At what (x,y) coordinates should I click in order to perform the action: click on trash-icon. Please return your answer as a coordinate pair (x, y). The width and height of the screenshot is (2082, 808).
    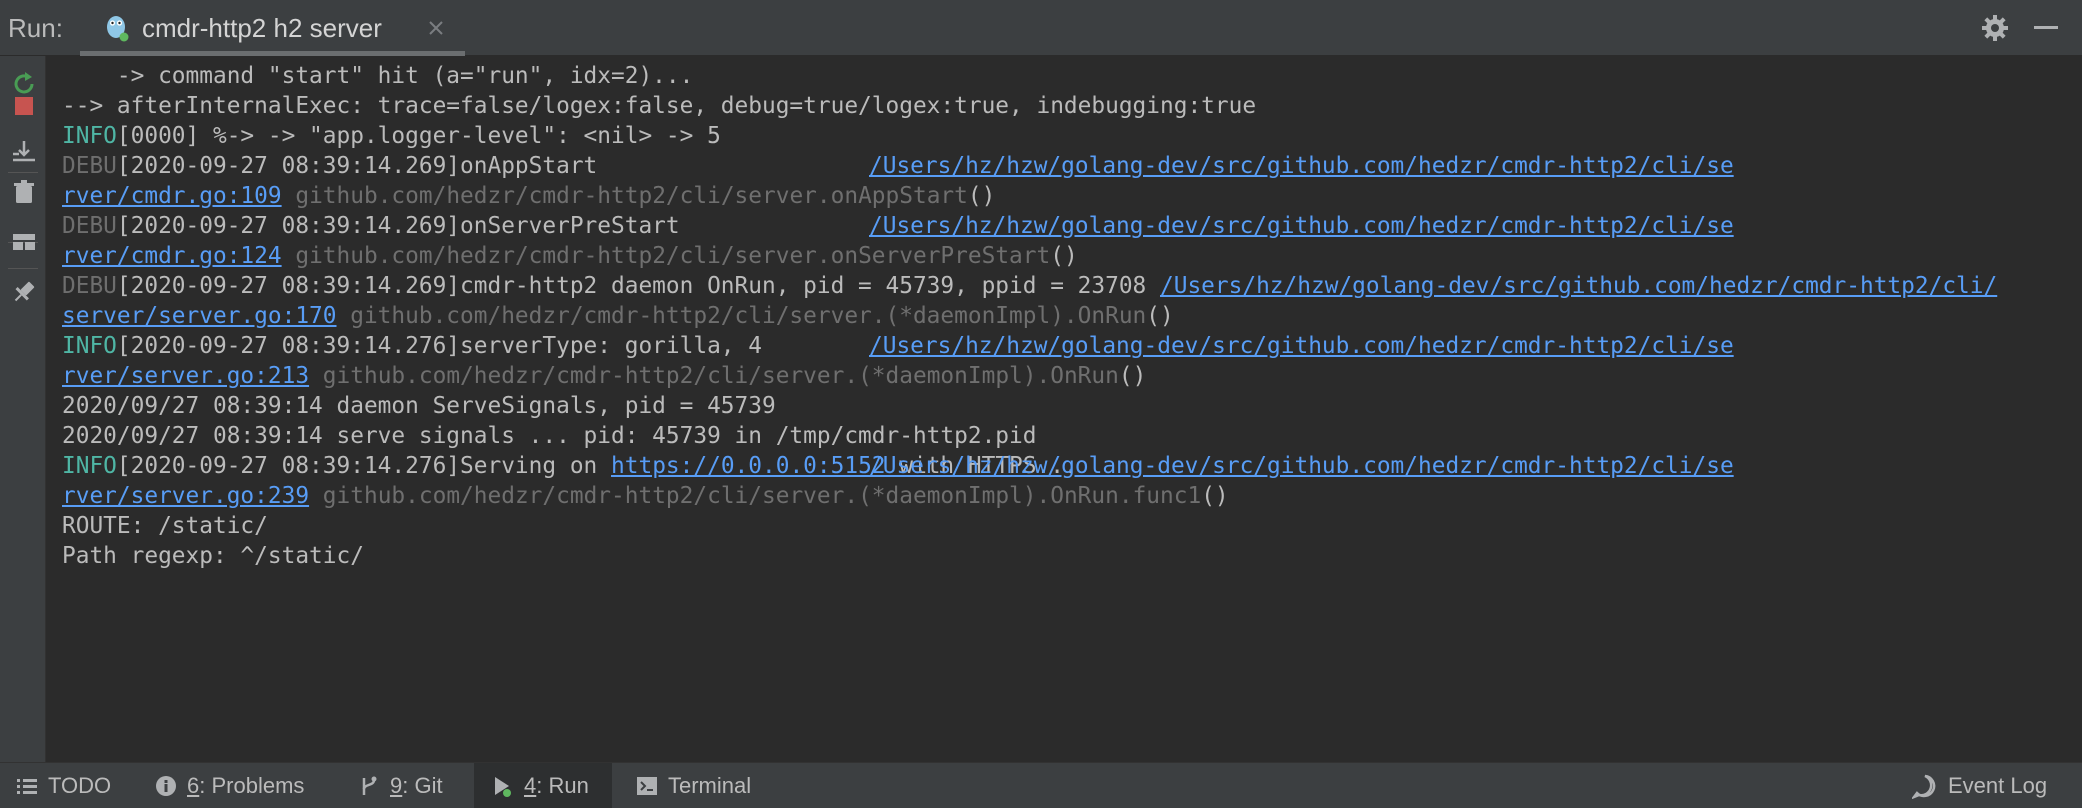
    Looking at the image, I should click on (24, 192).